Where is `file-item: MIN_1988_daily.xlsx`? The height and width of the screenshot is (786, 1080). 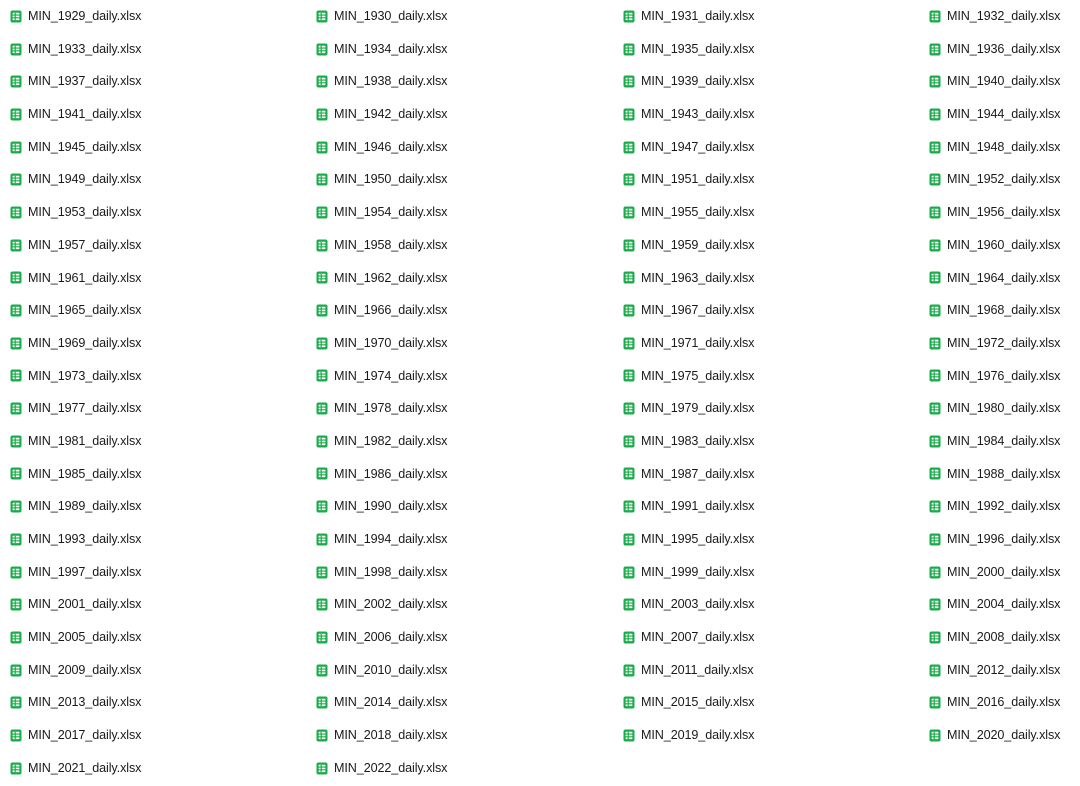
file-item: MIN_1988_daily.xlsx is located at coordinates (999, 474).